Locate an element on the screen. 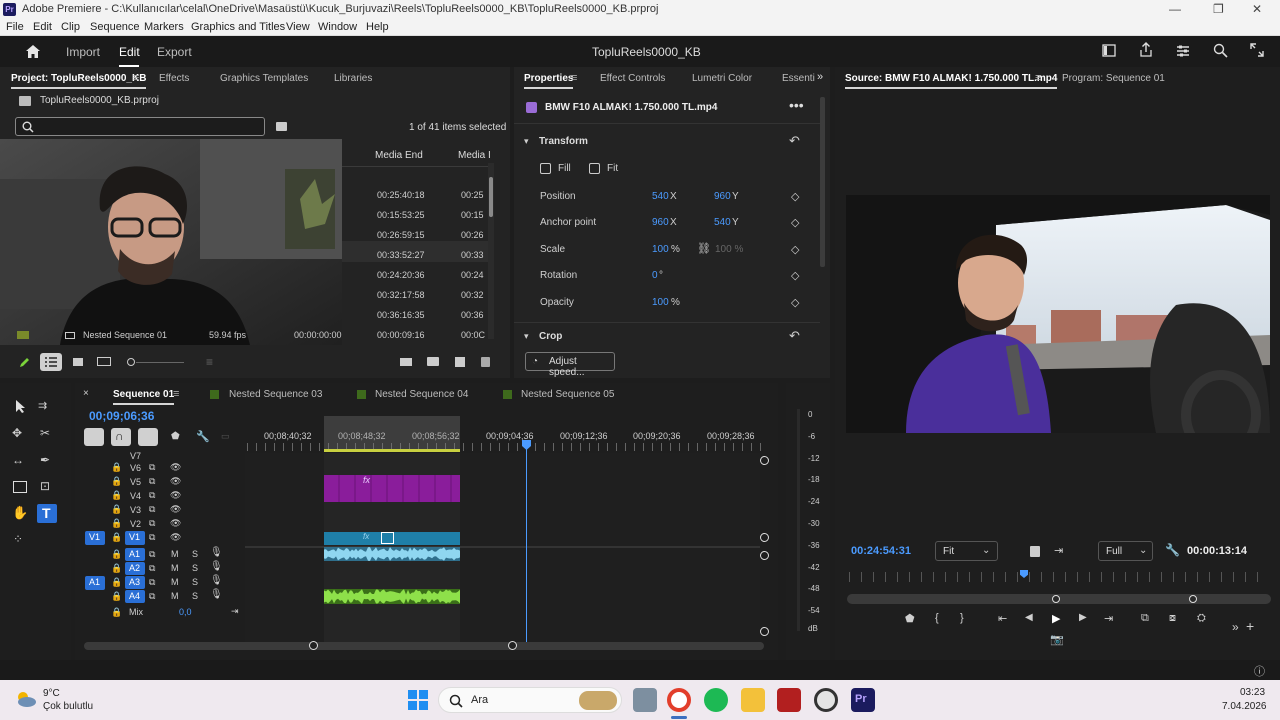  close-tab-icon: × is located at coordinates (86, 393).